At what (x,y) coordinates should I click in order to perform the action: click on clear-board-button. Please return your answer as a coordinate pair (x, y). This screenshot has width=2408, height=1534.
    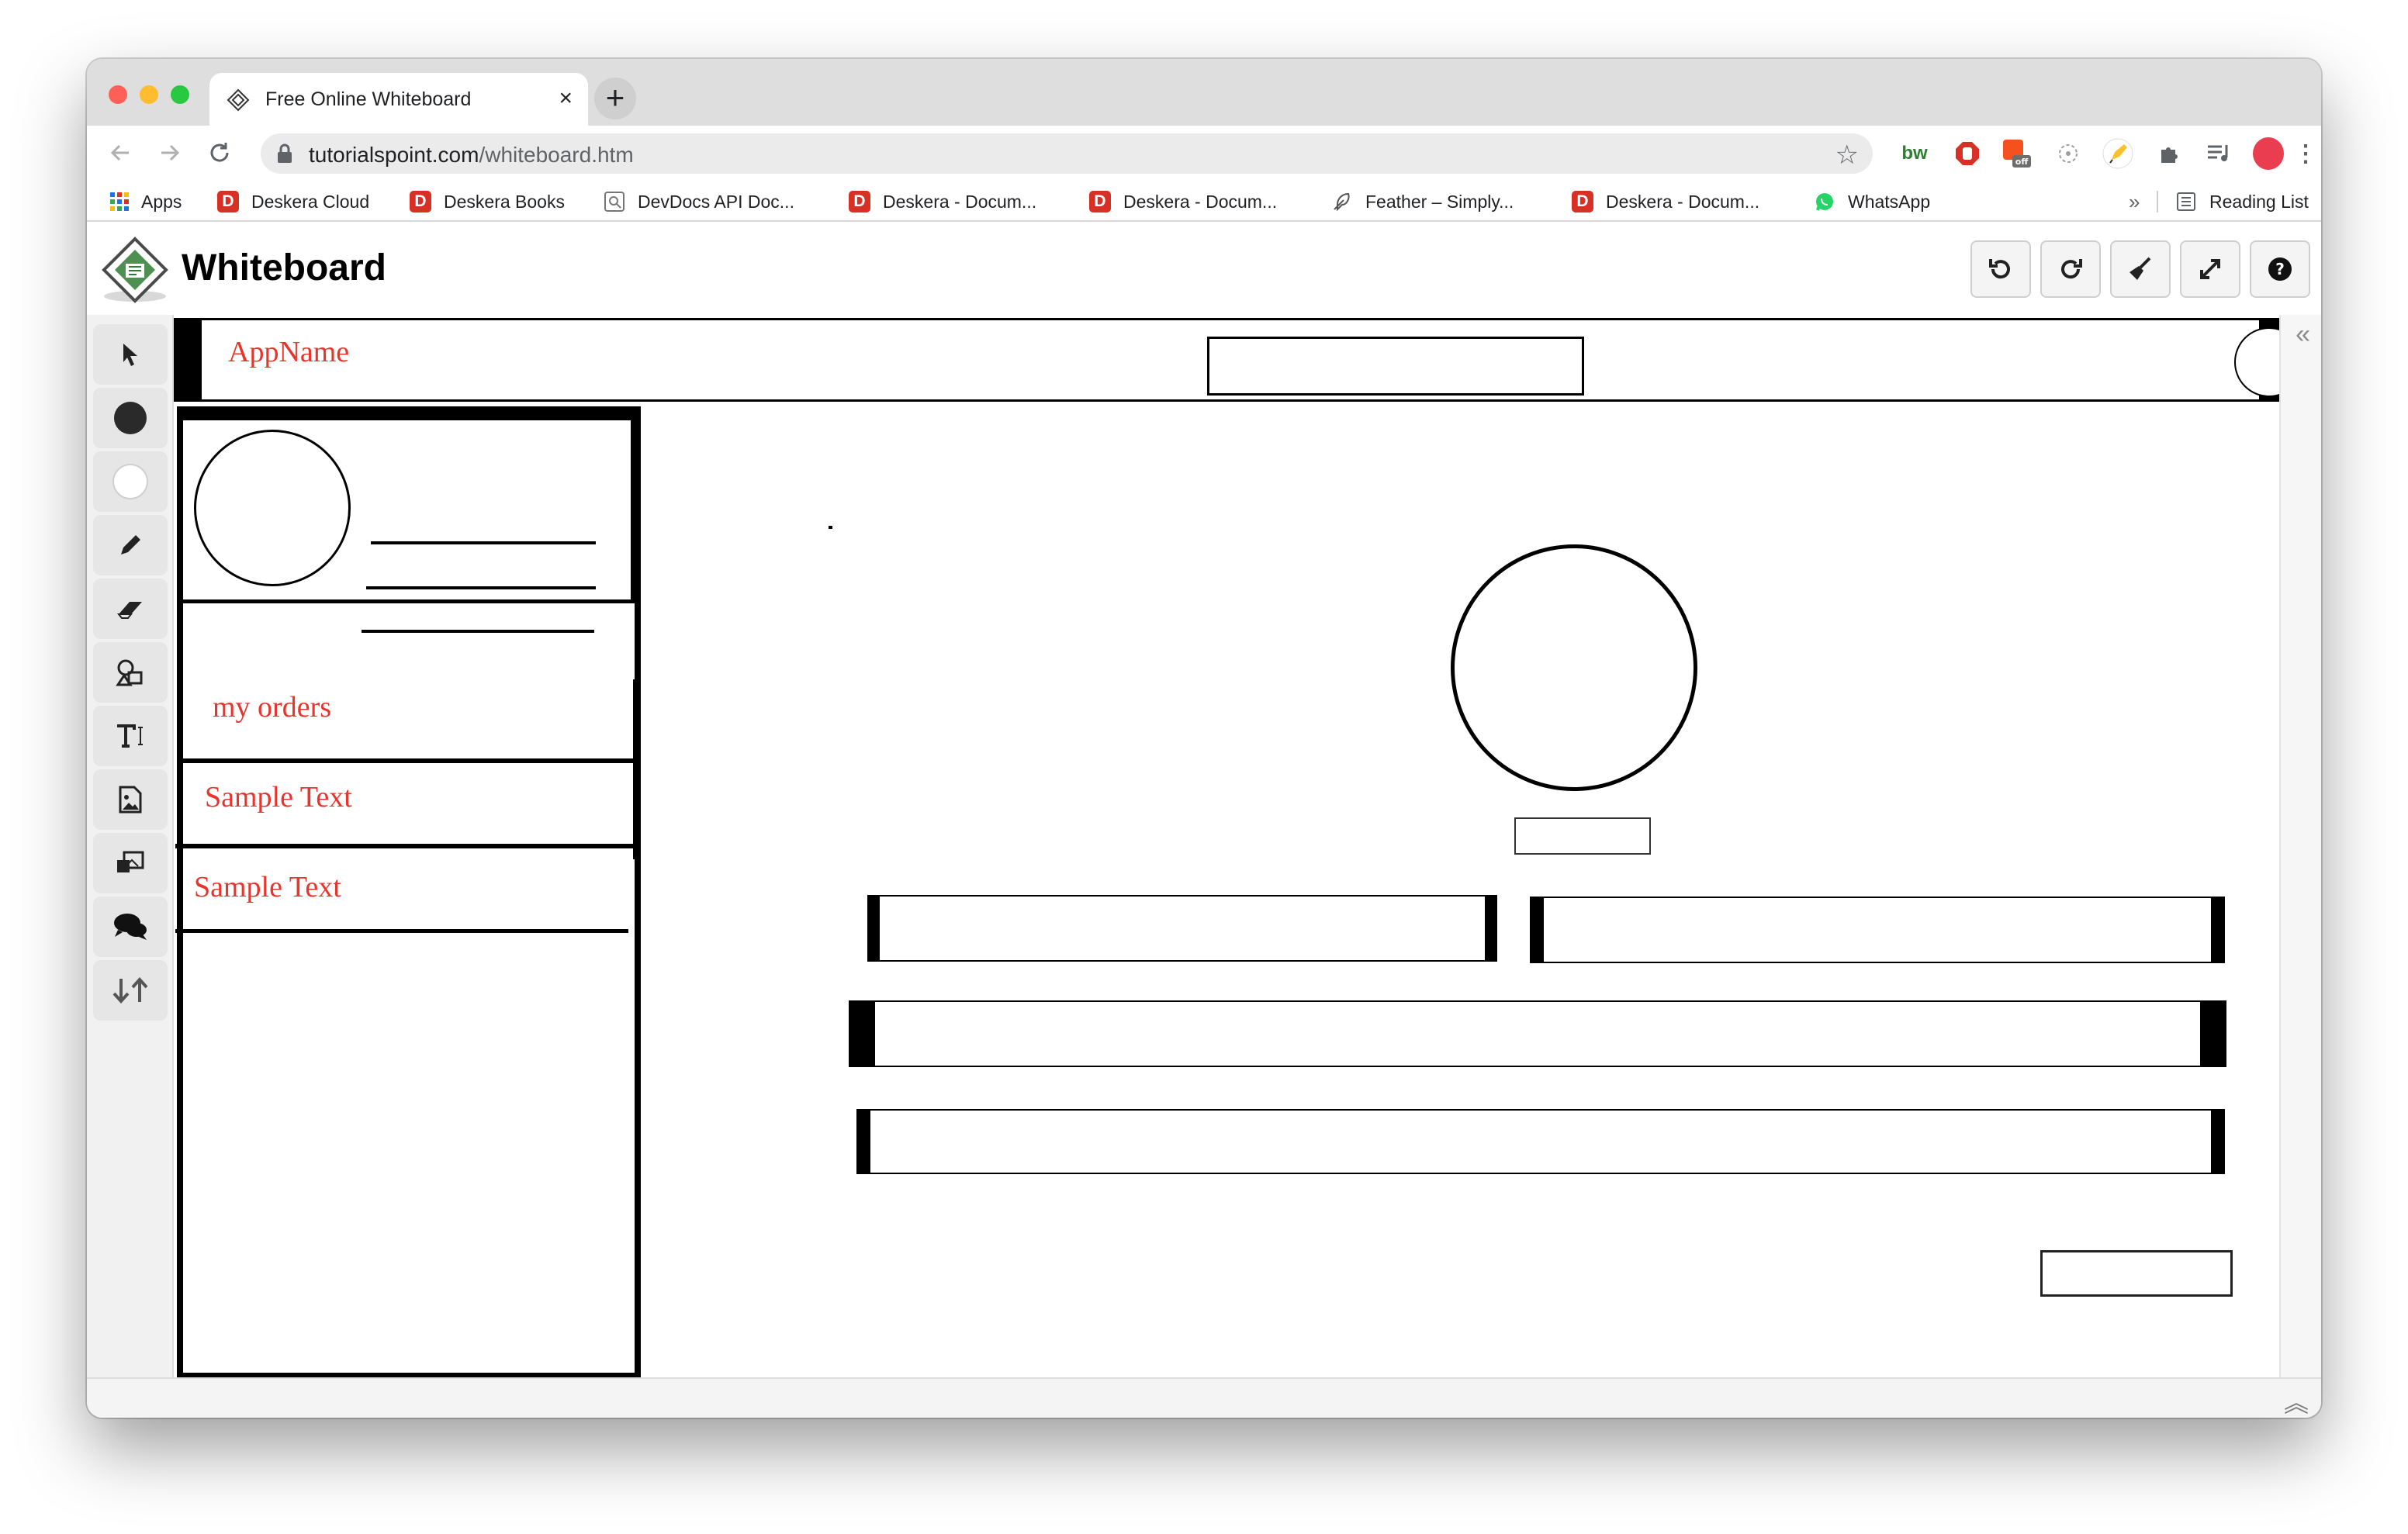
    Looking at the image, I should click on (2140, 269).